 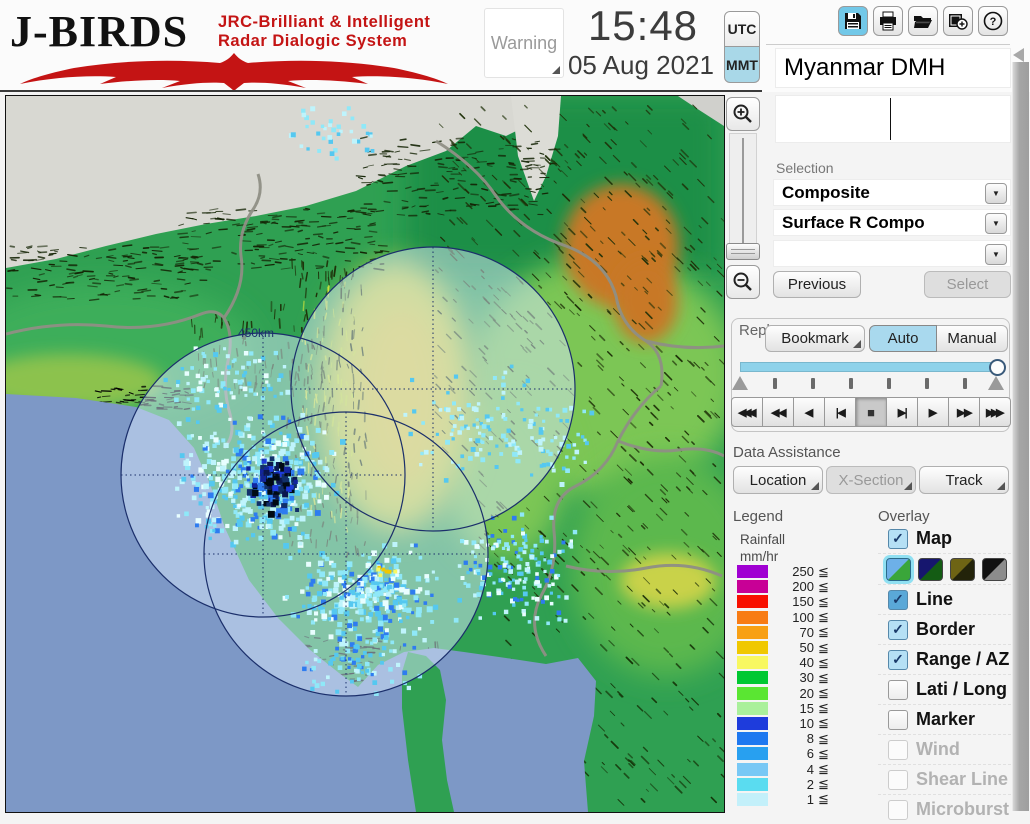 What do you see at coordinates (743, 251) in the screenshot?
I see `zoom-slider-handle` at bounding box center [743, 251].